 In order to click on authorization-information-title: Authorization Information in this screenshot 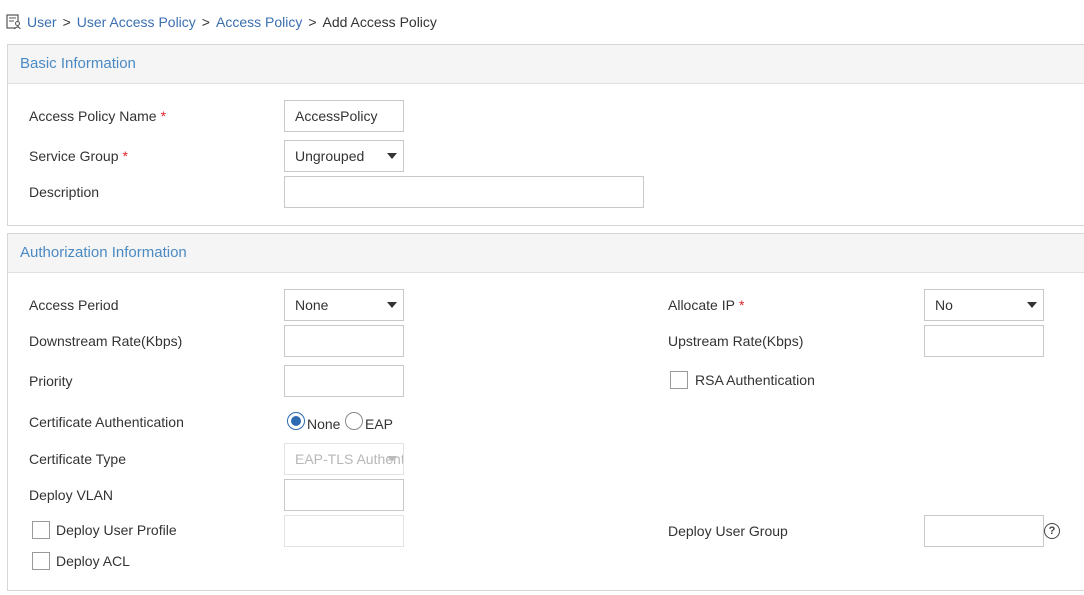, I will do `click(546, 253)`.